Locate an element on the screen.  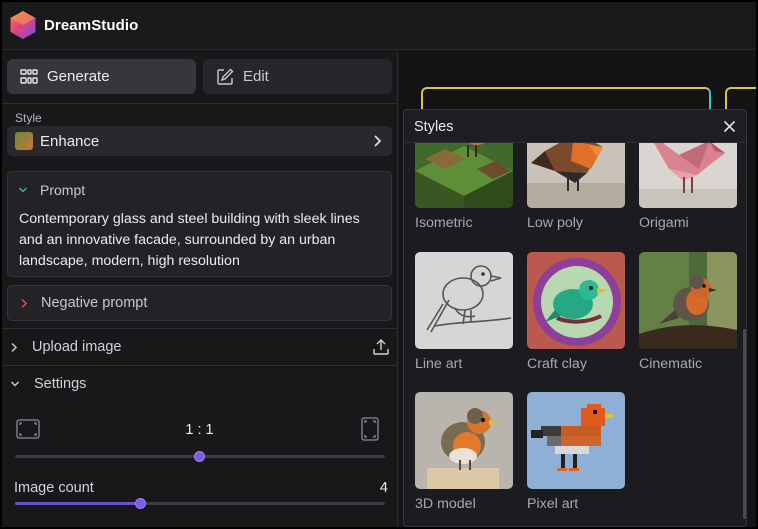
prompt-header: Prompt is located at coordinates (51, 190).